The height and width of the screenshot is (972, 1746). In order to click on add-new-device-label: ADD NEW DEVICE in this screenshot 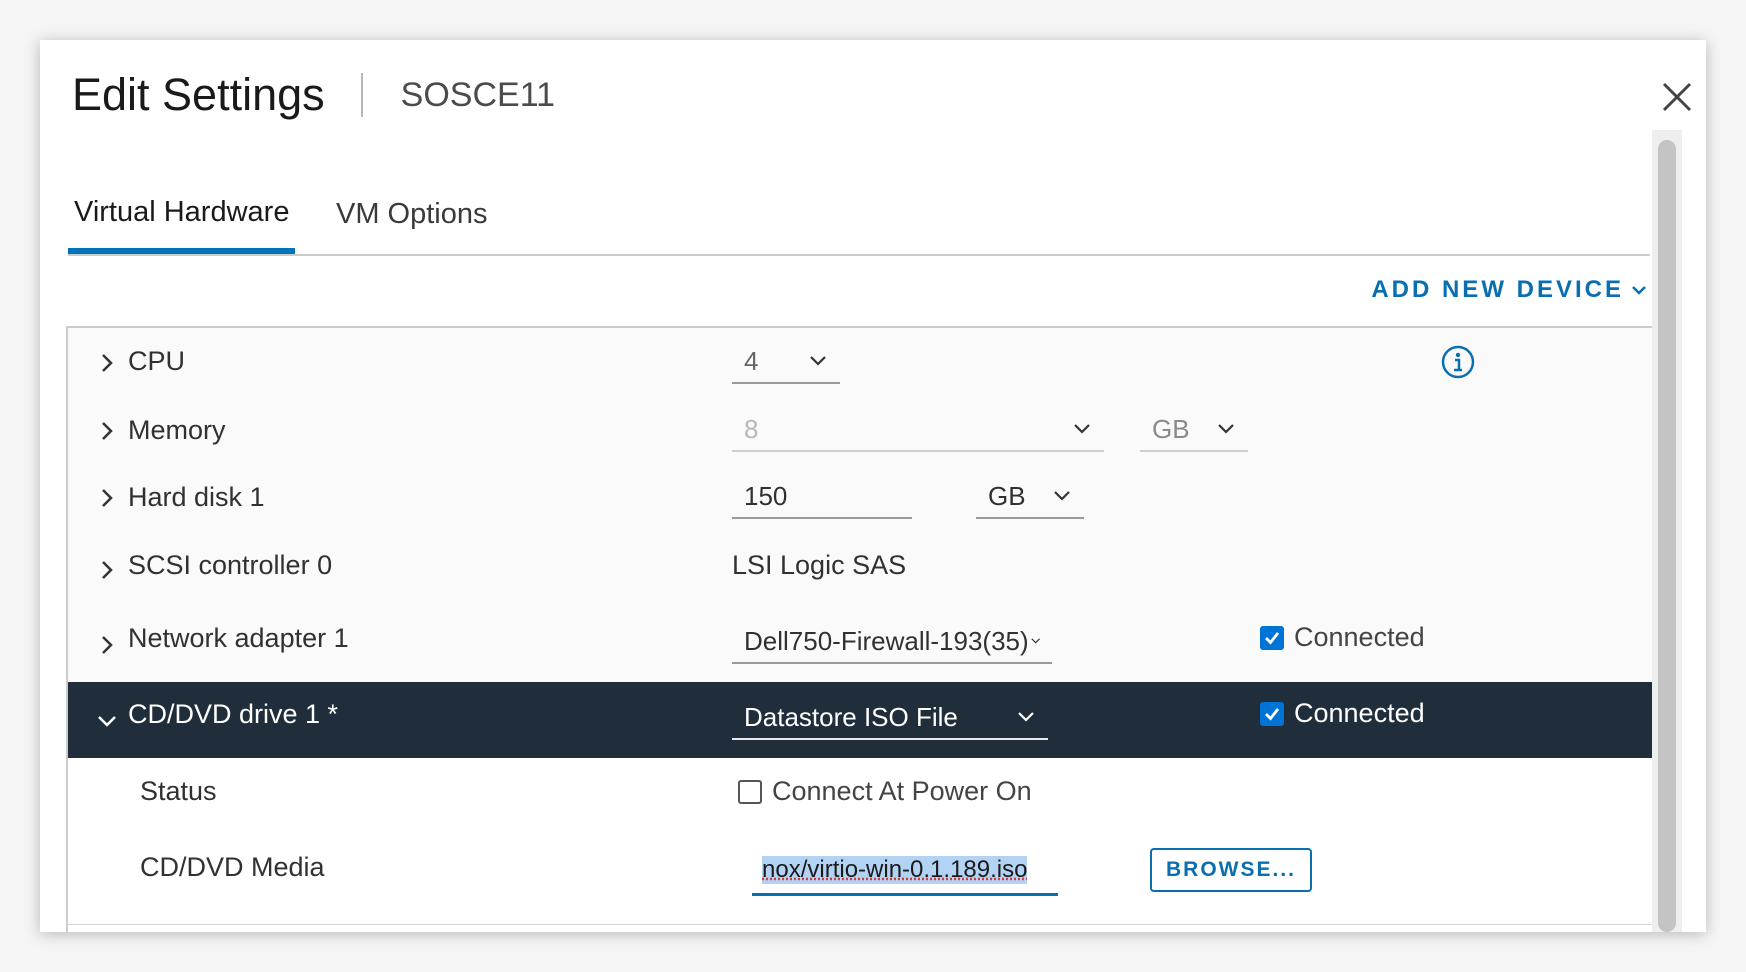, I will do `click(1497, 289)`.